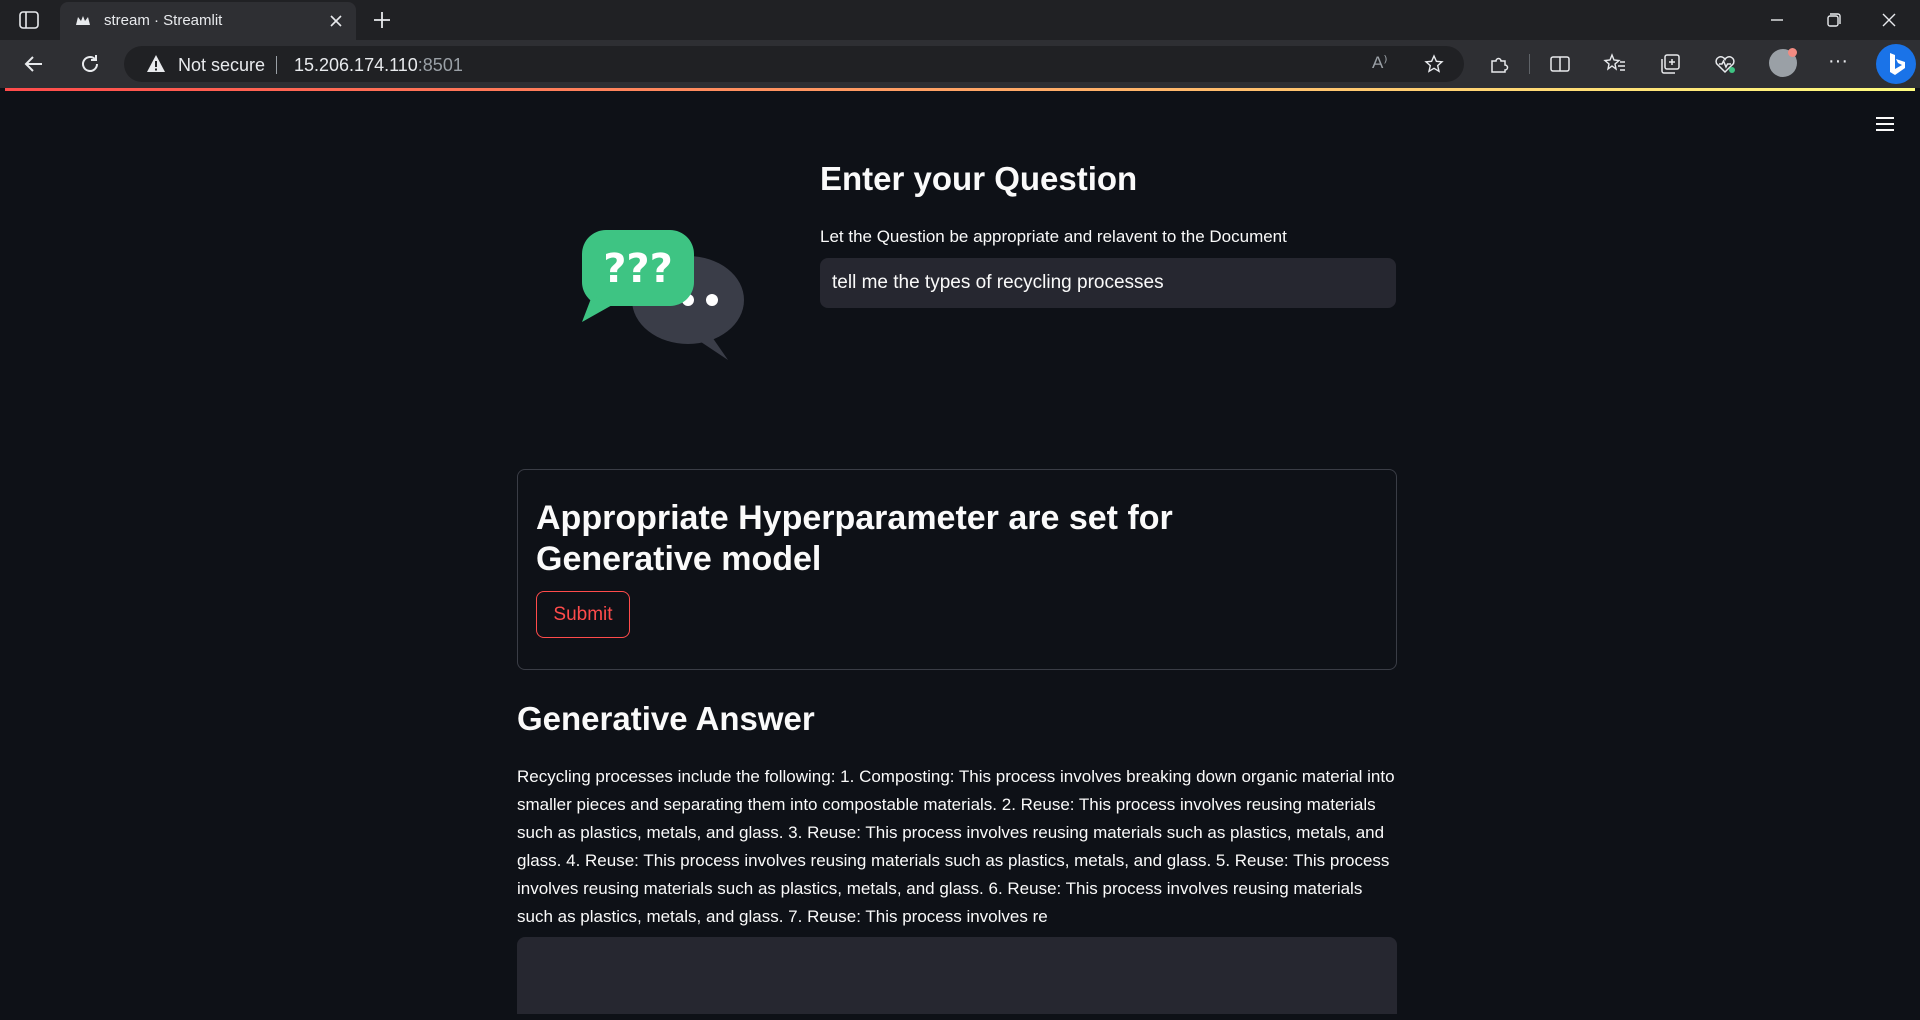  I want to click on active-tab: stream · Streamlit, so click(208, 21).